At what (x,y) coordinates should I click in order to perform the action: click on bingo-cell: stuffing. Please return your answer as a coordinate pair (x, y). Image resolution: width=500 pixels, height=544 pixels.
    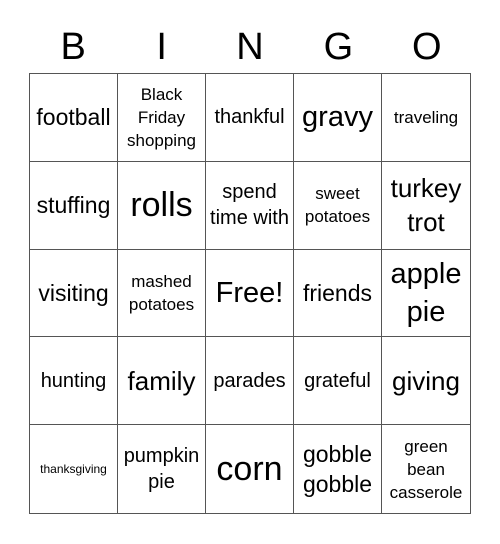
    Looking at the image, I should click on (74, 205).